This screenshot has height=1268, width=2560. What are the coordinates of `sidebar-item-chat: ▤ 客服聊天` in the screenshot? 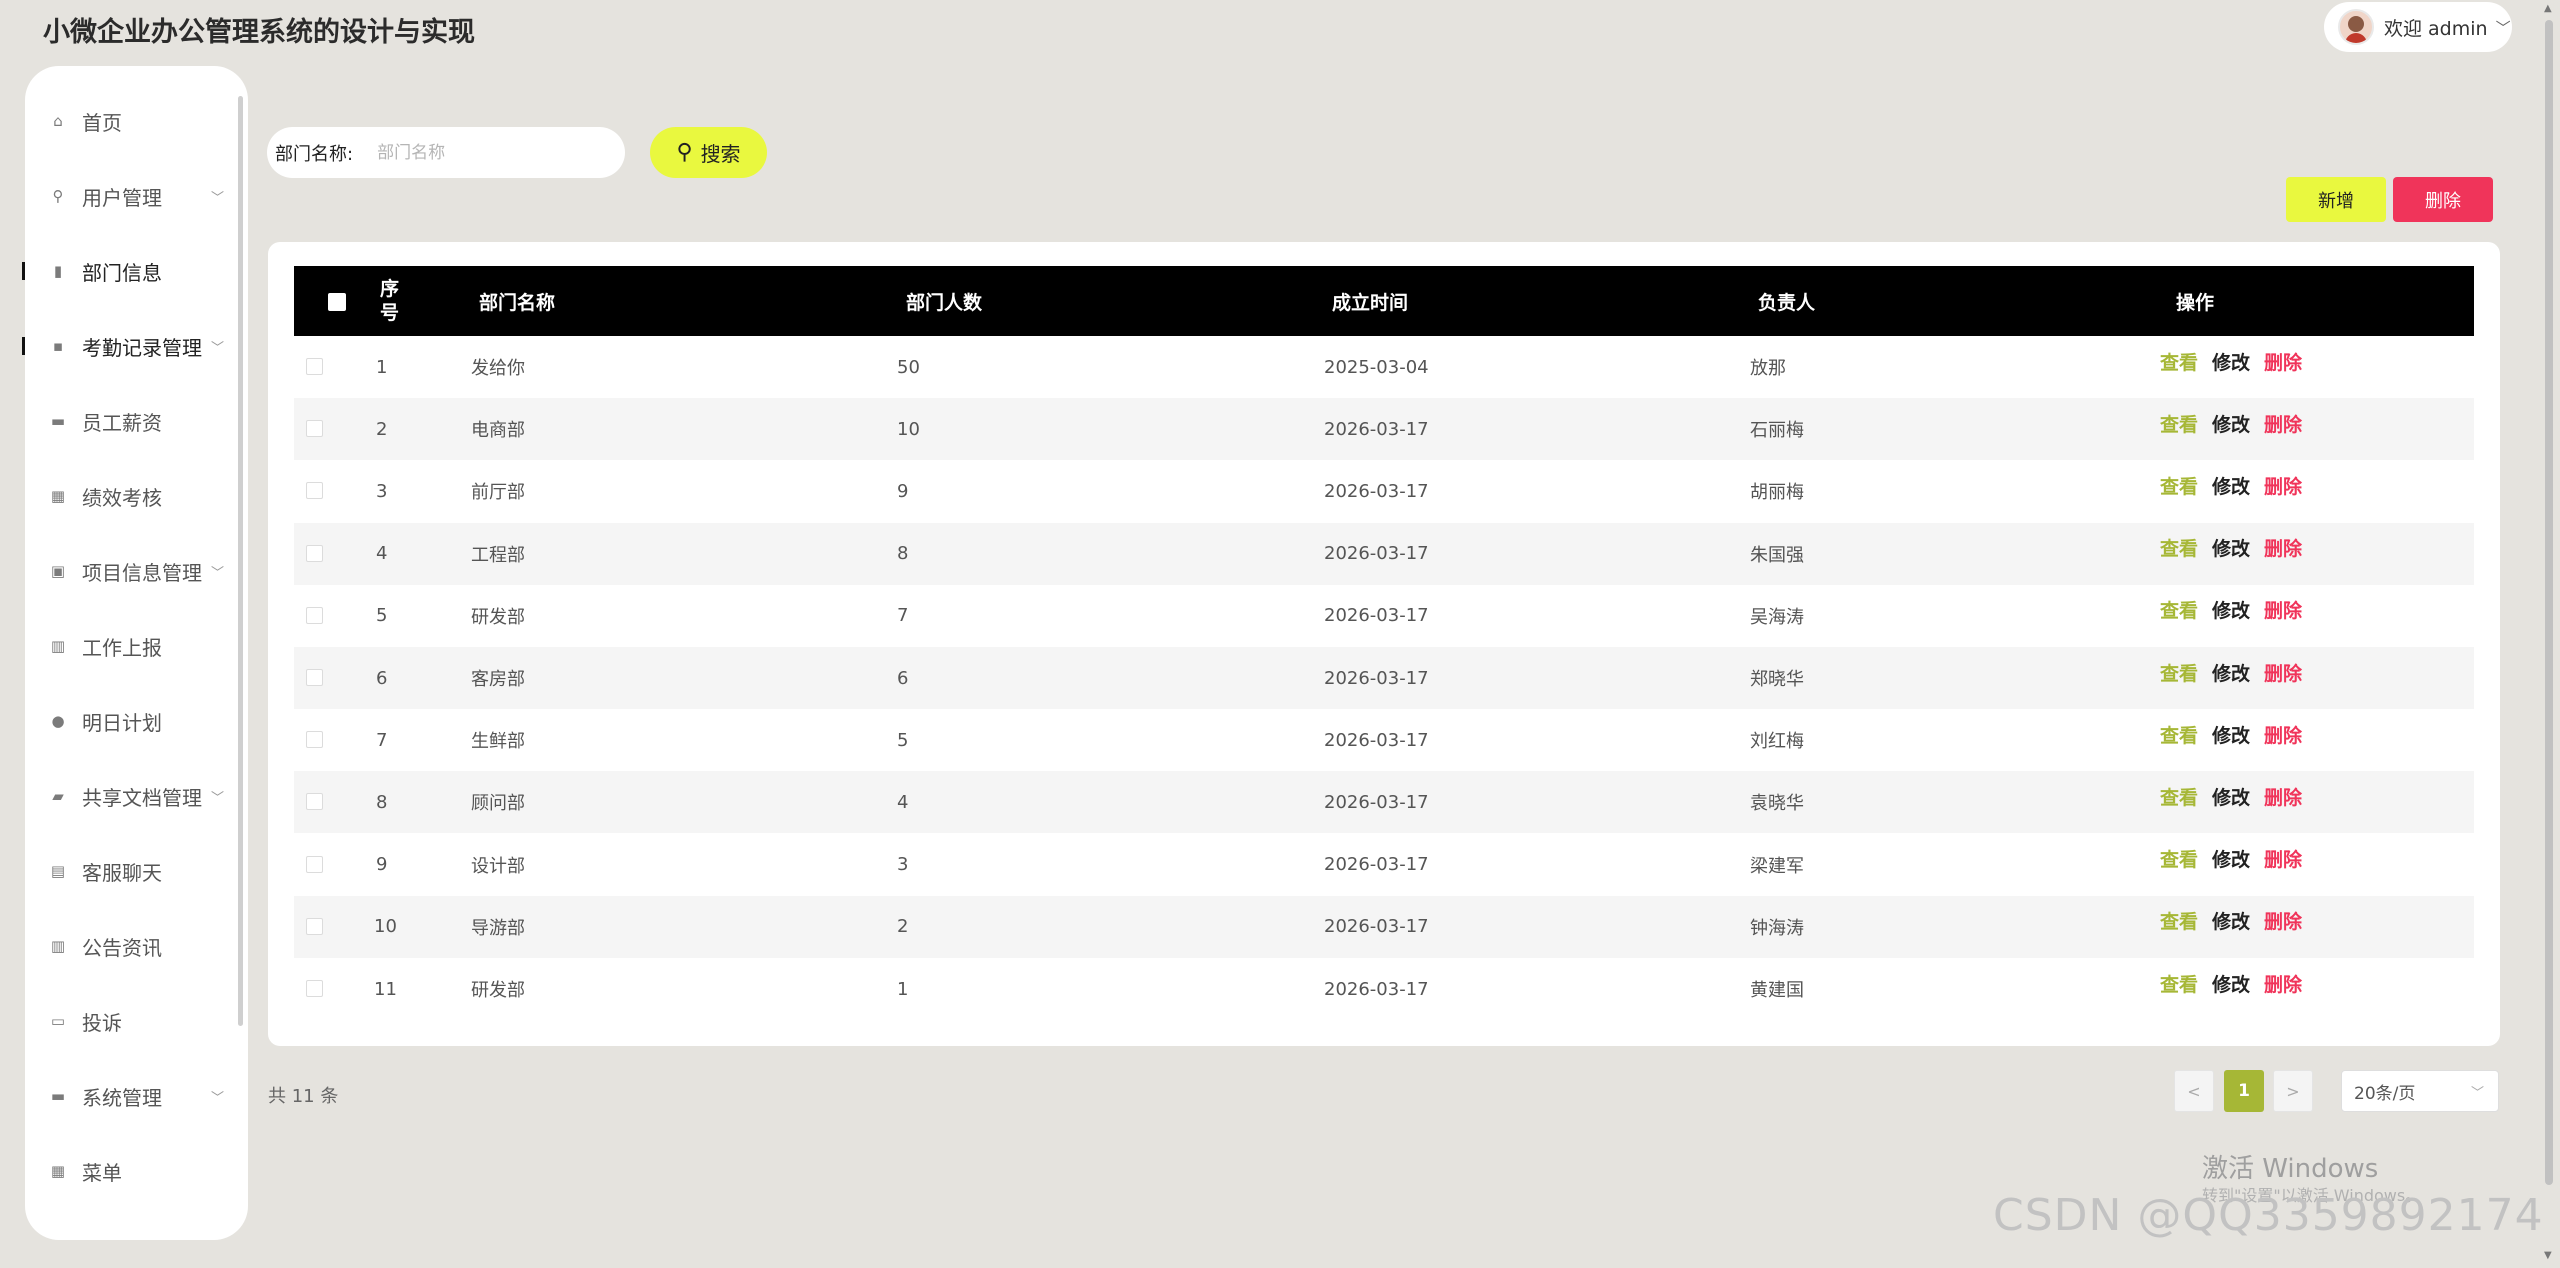 It's located at (136, 871).